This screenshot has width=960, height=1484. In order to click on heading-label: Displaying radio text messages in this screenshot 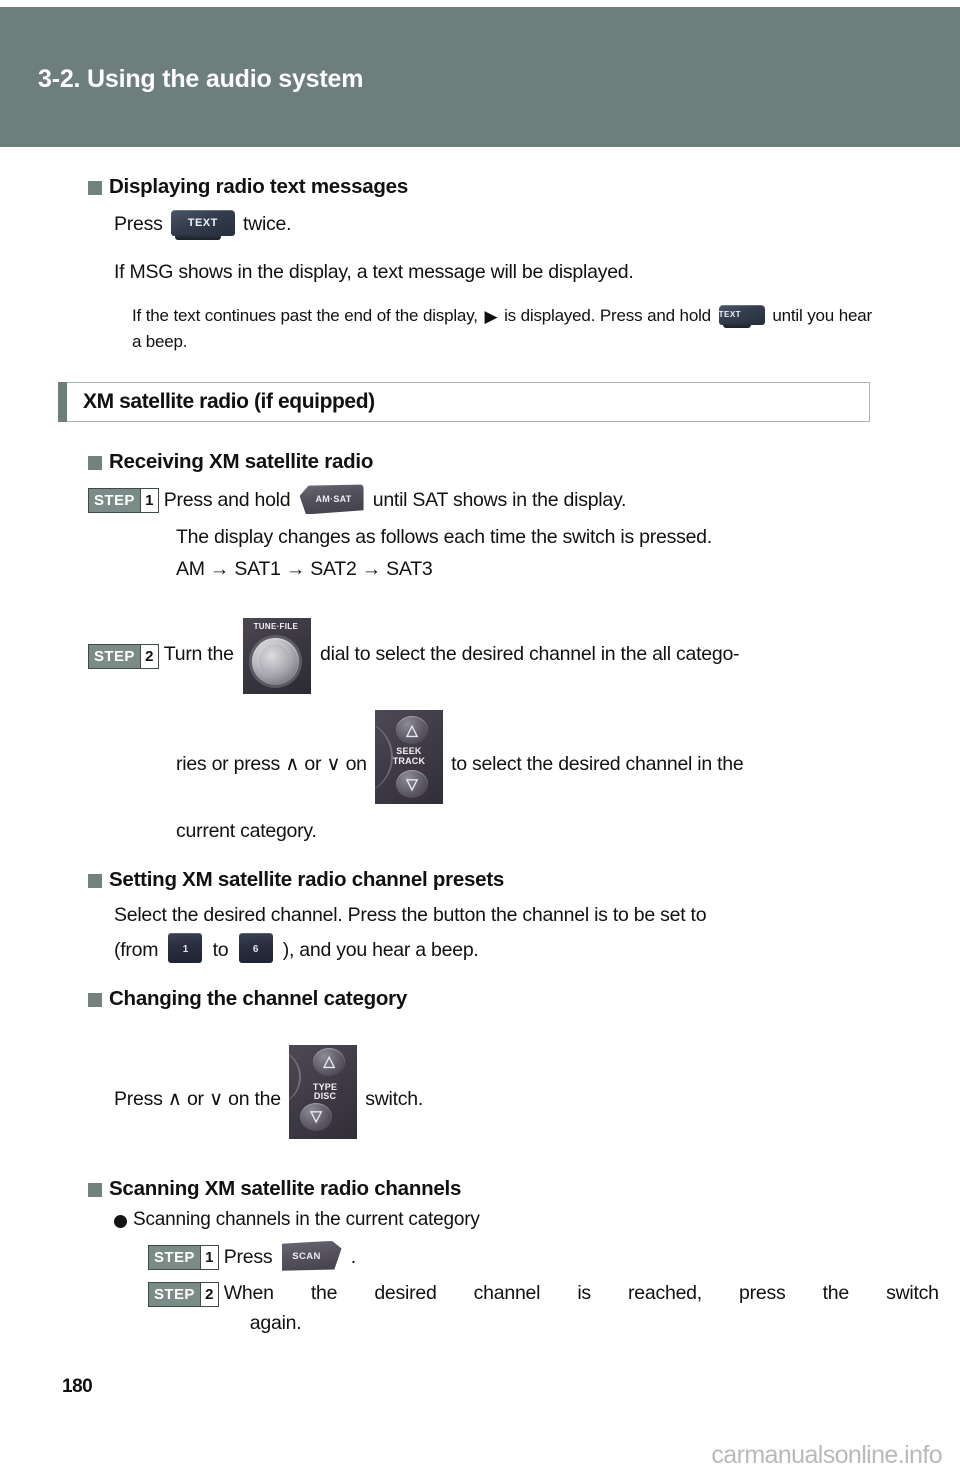, I will do `click(258, 186)`.